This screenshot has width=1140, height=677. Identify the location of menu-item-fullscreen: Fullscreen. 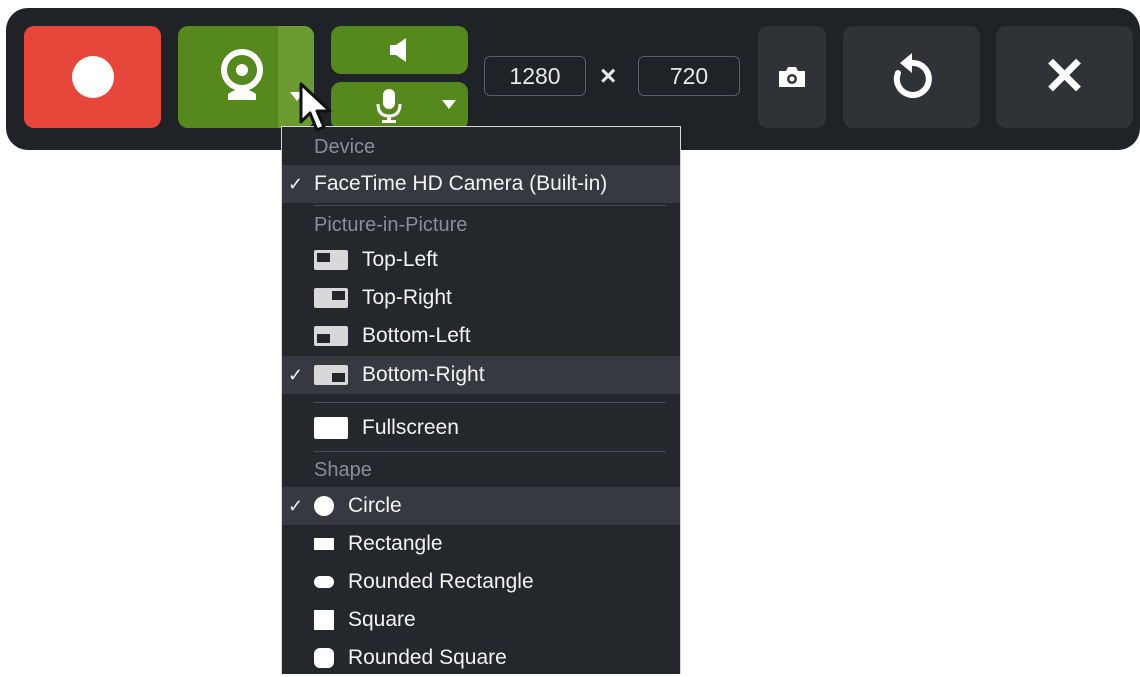
(481, 428).